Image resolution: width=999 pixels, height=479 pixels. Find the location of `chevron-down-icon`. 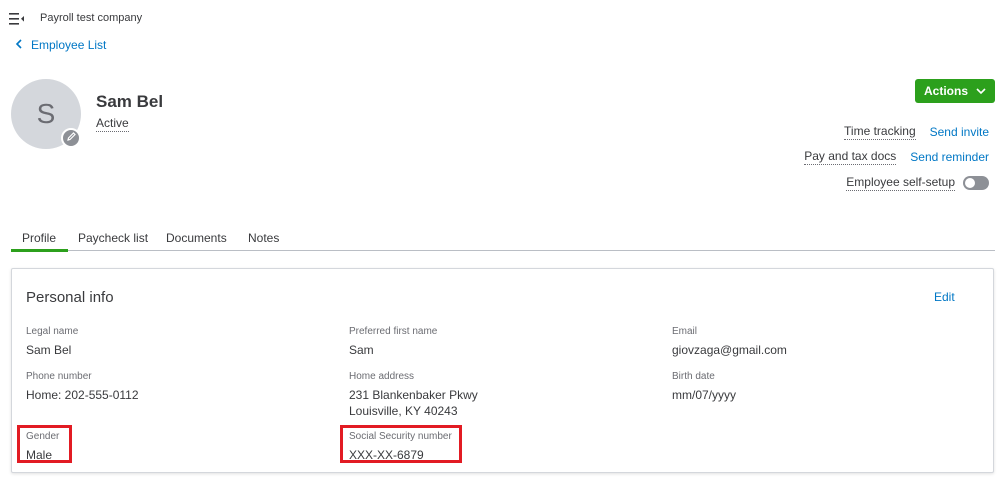

chevron-down-icon is located at coordinates (977, 91).